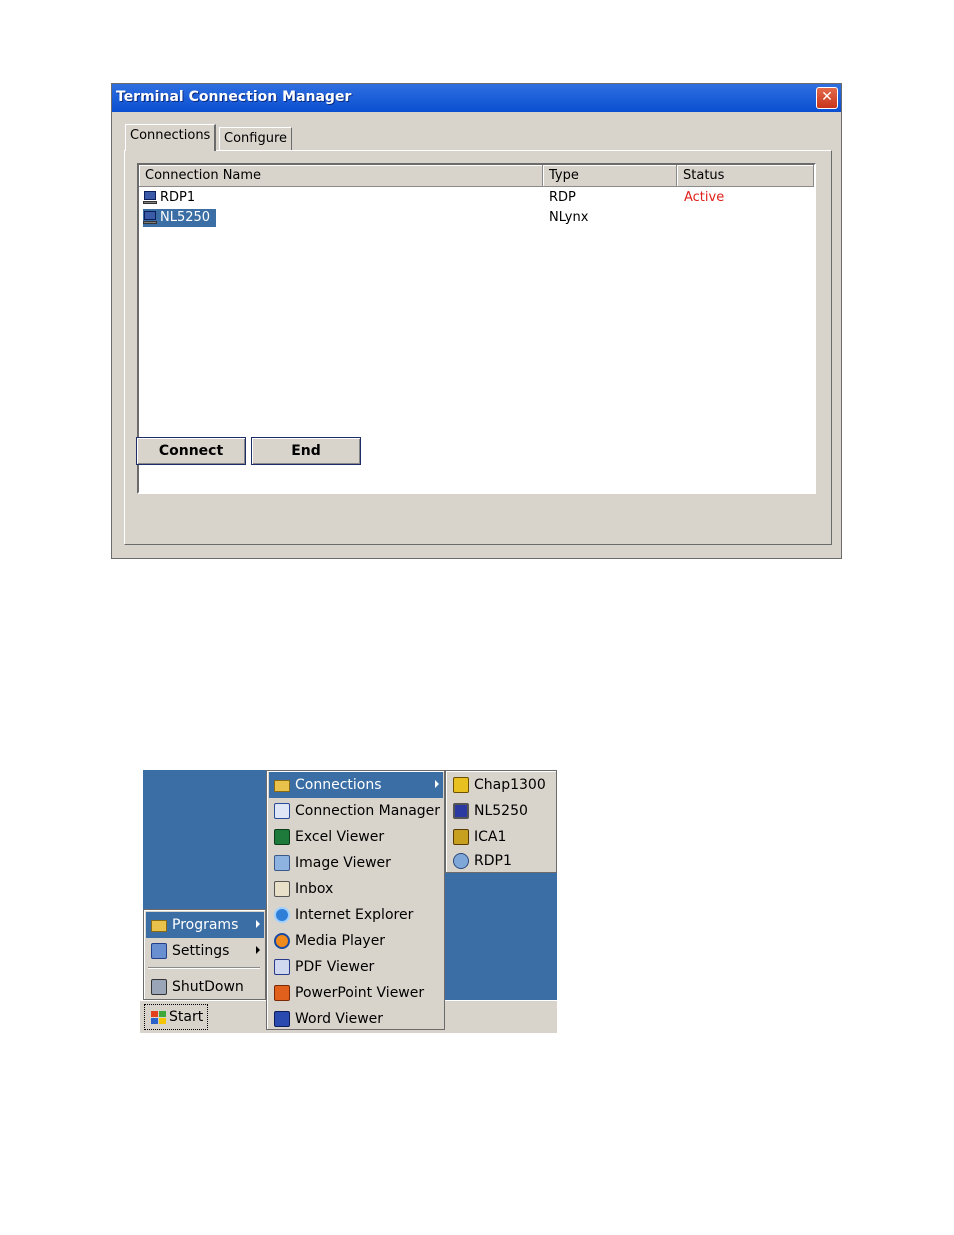 This screenshot has width=954, height=1235. I want to click on menu-item-rdp1: RDP1, so click(501, 861).